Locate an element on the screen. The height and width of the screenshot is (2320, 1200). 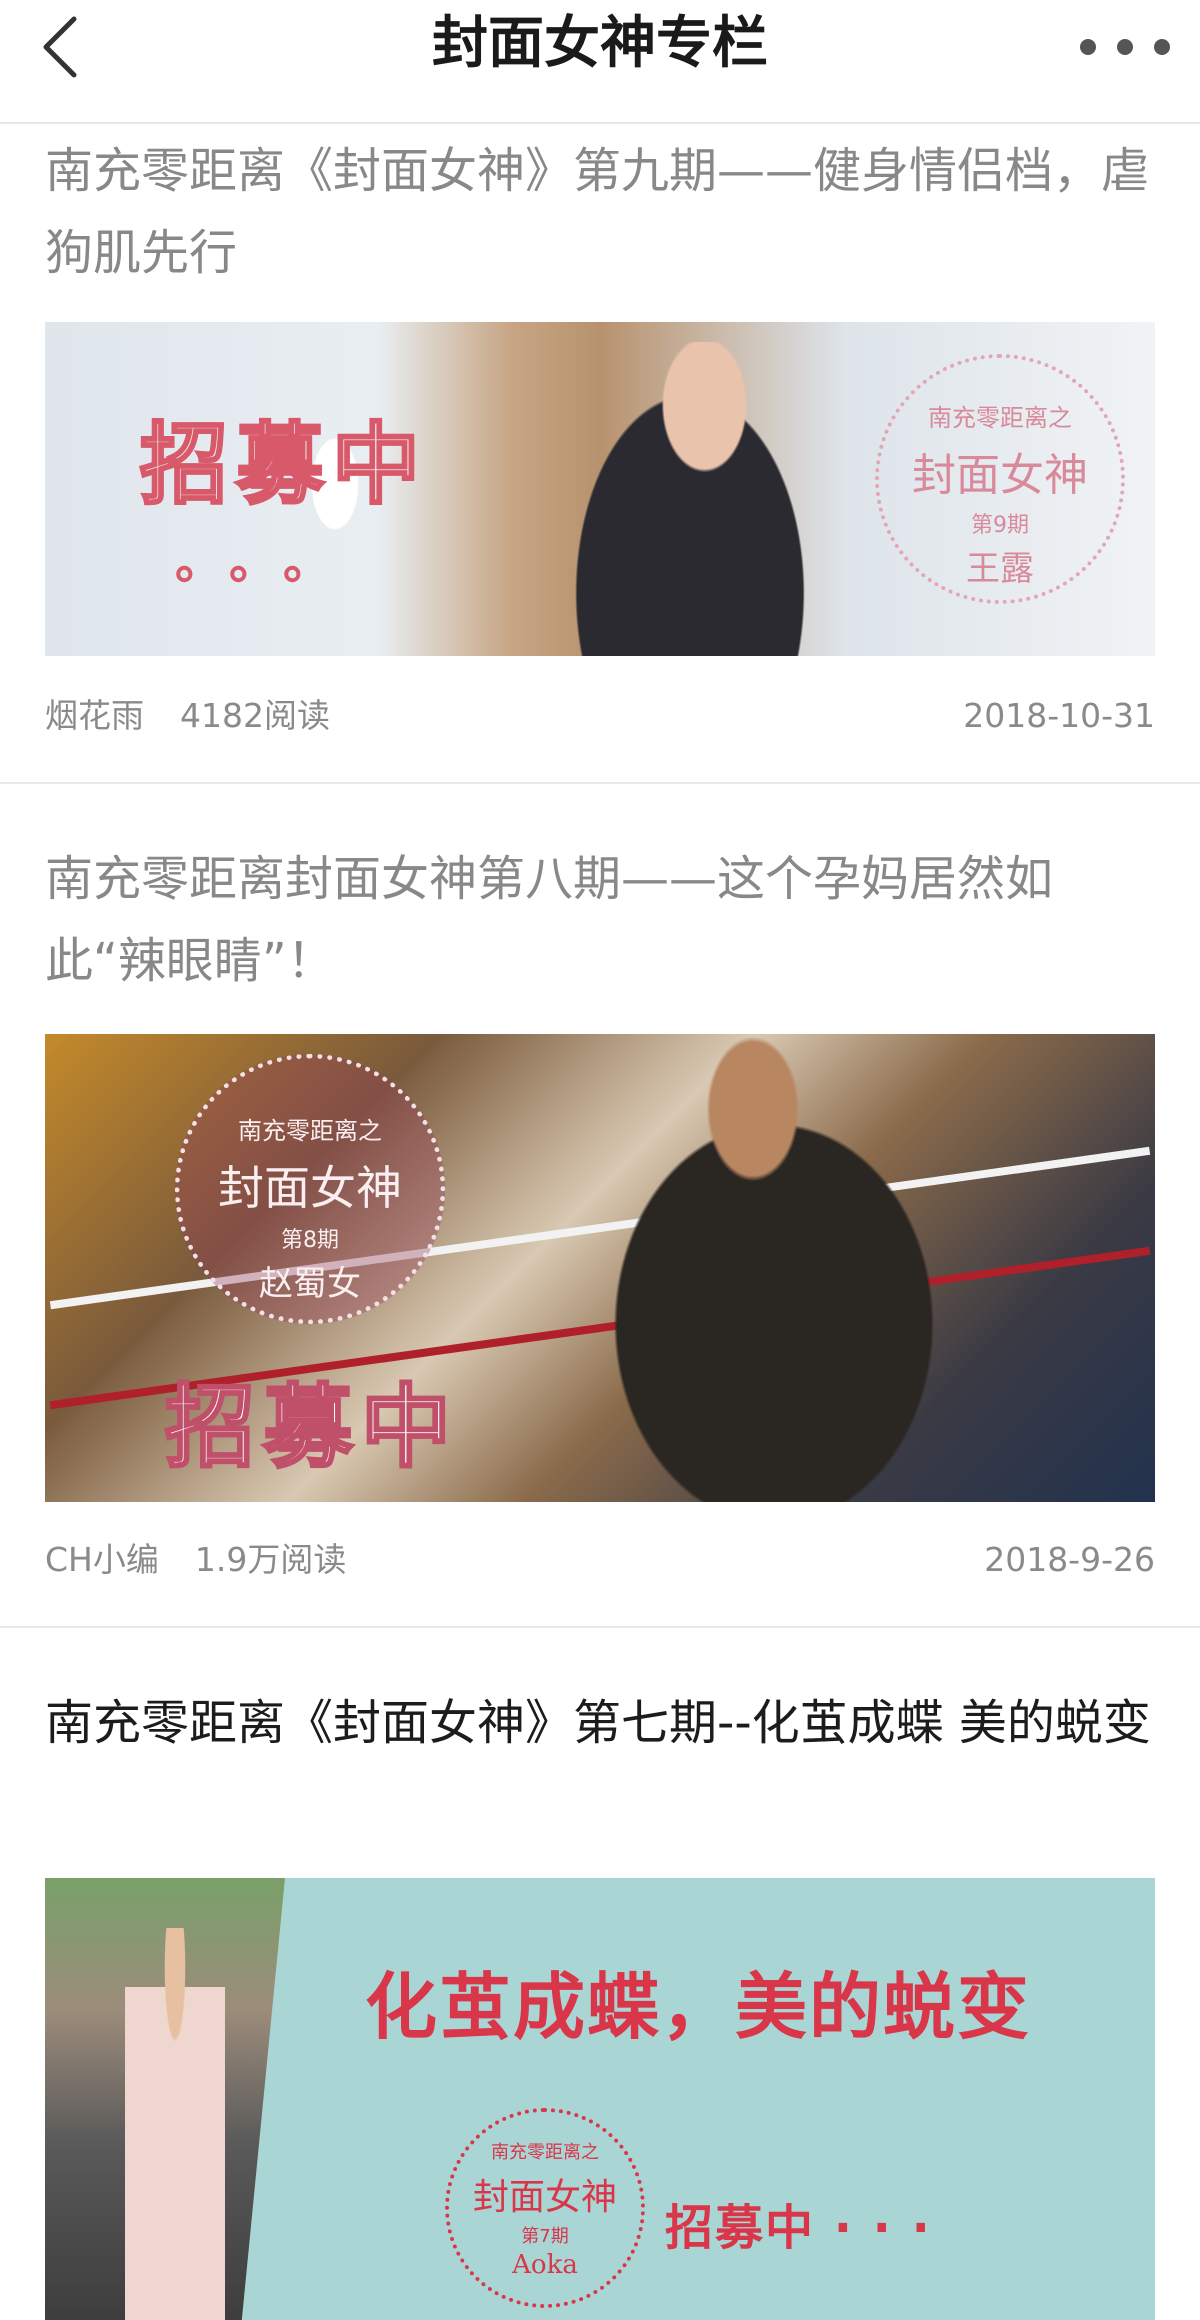
article-title: 南充零距离《封面女神》第九期——健身情侣档，虐狗肌先行 is located at coordinates (600, 212).